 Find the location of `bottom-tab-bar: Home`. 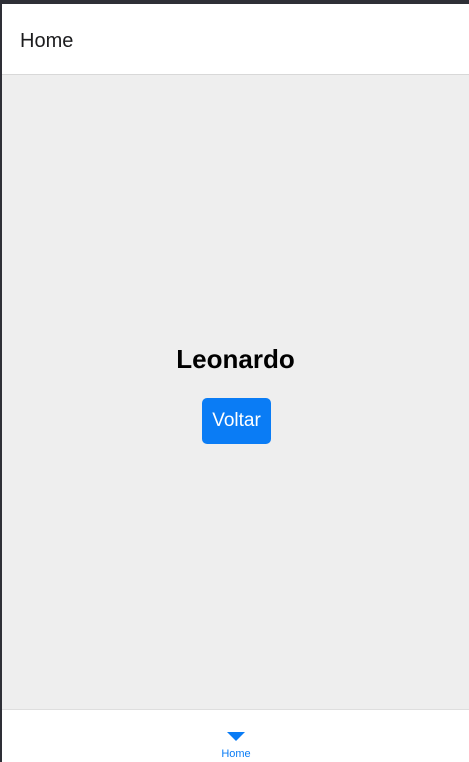

bottom-tab-bar: Home is located at coordinates (235, 735).